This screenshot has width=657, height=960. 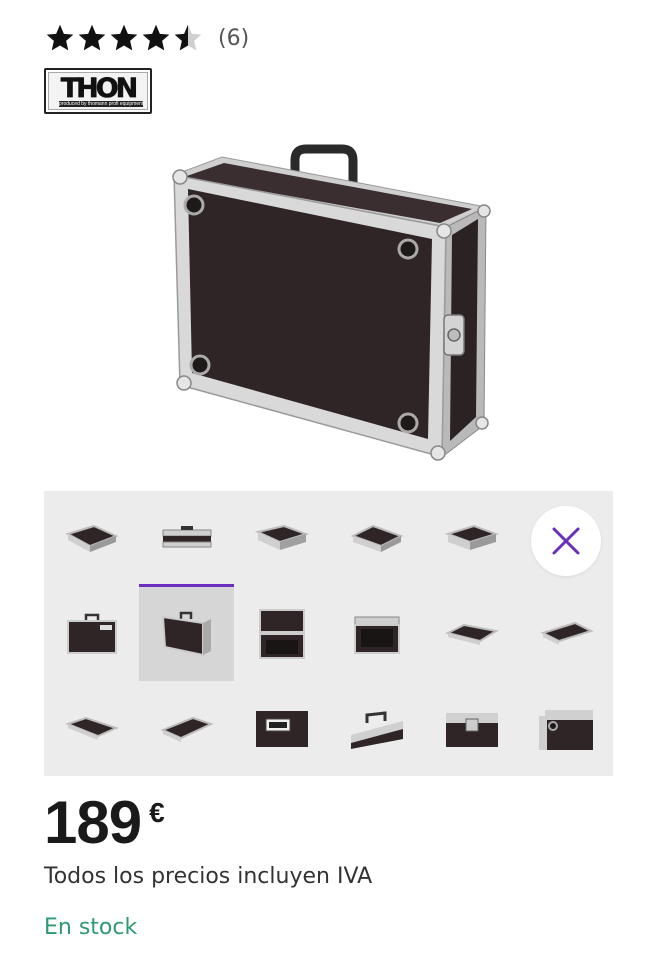 What do you see at coordinates (99, 88) in the screenshot?
I see `brand-logo-wordmark: THON` at bounding box center [99, 88].